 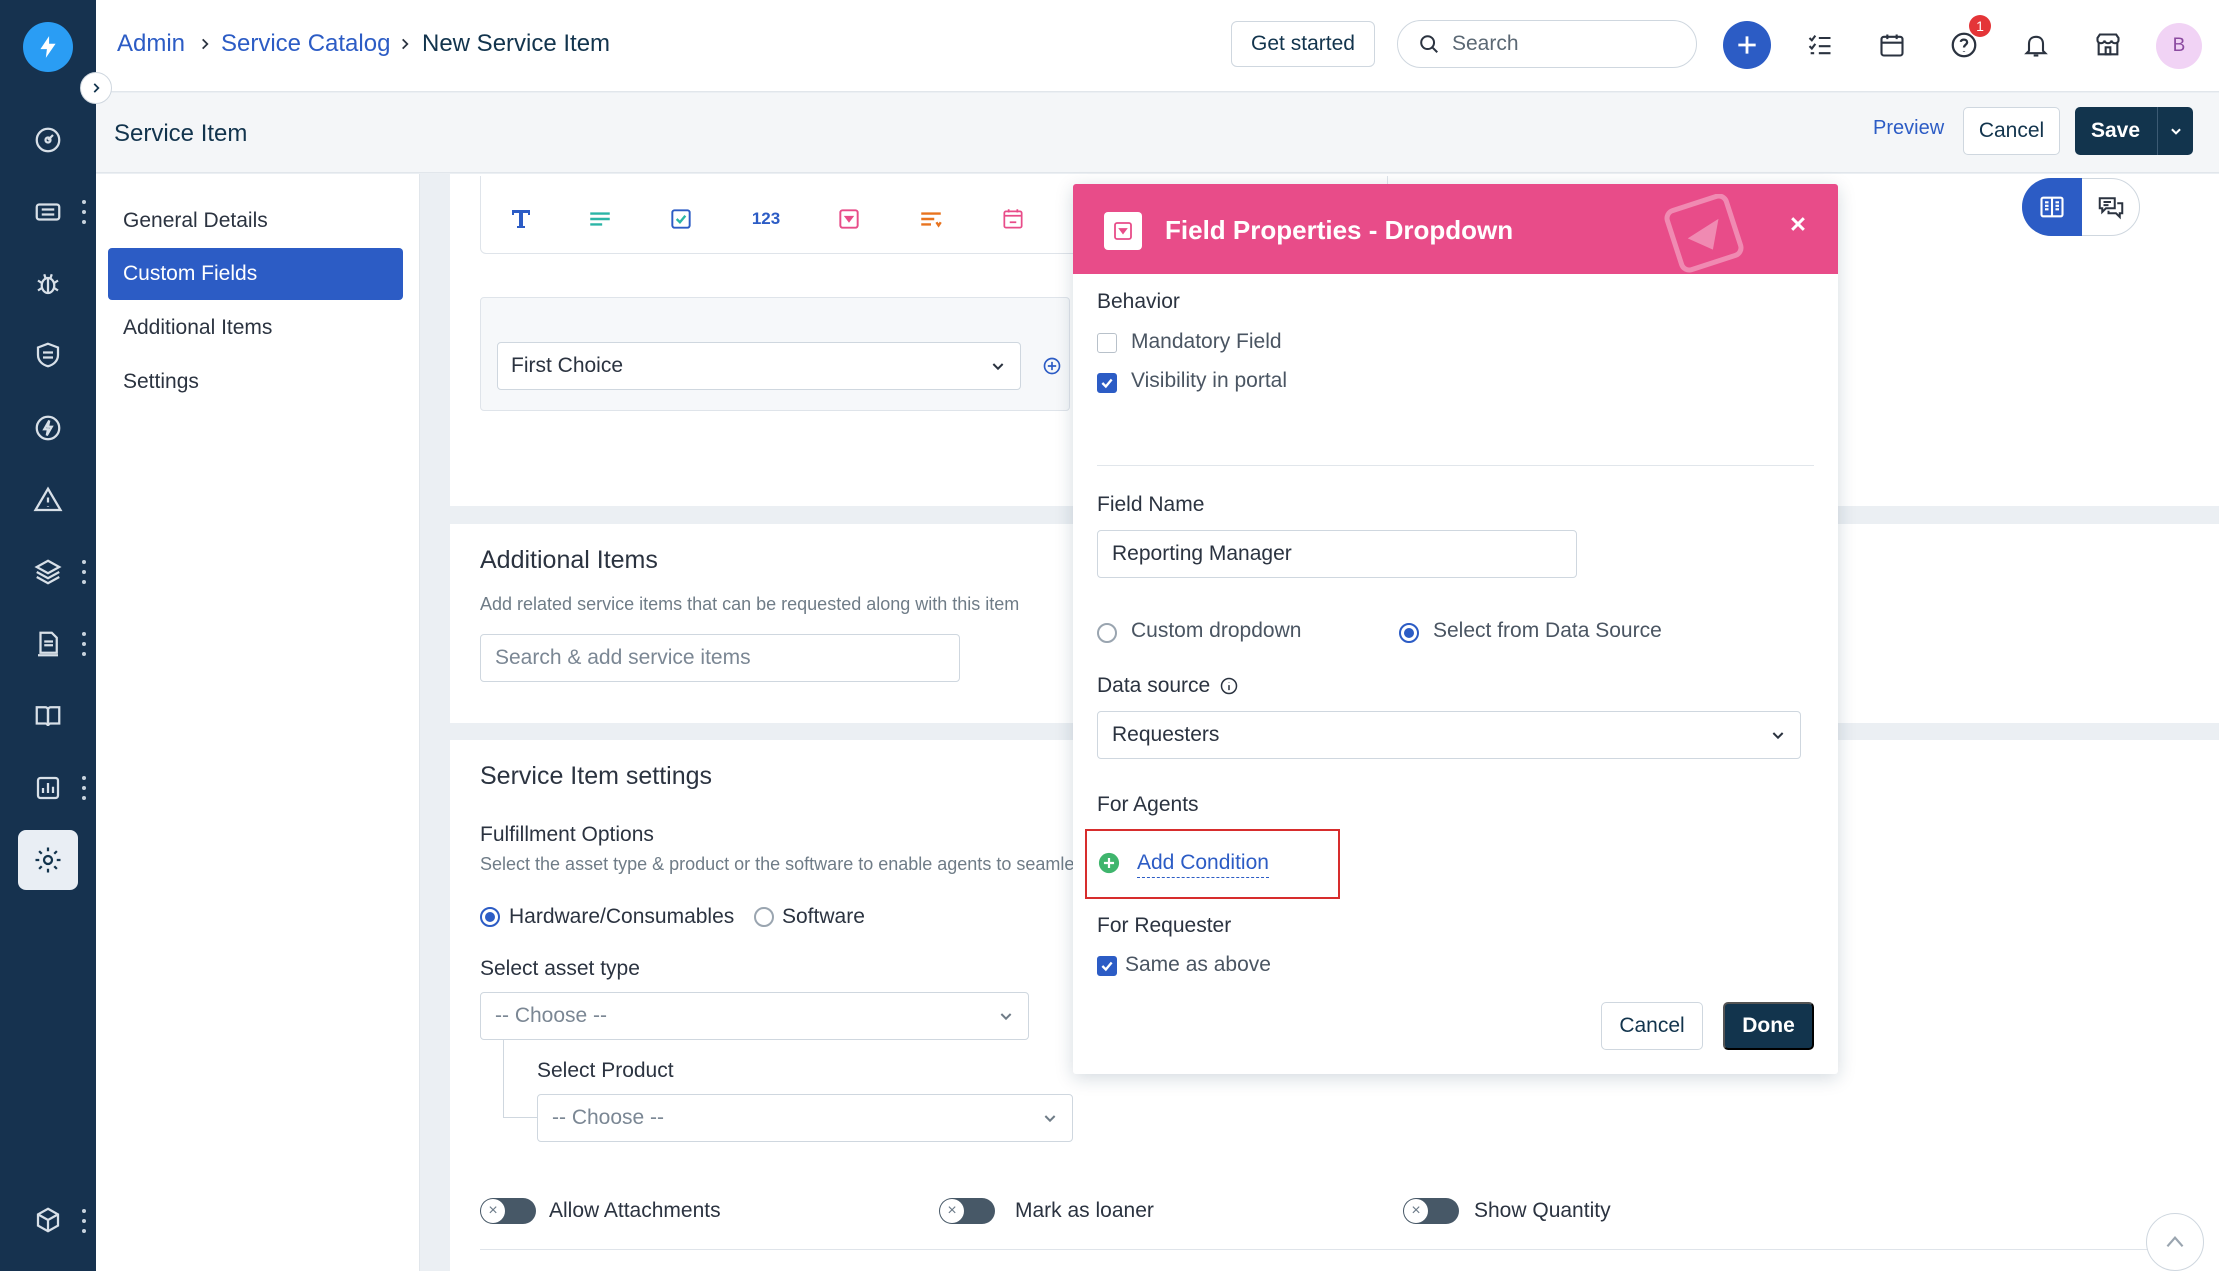 I want to click on rail-expand-chevron-icon, so click(x=96, y=88).